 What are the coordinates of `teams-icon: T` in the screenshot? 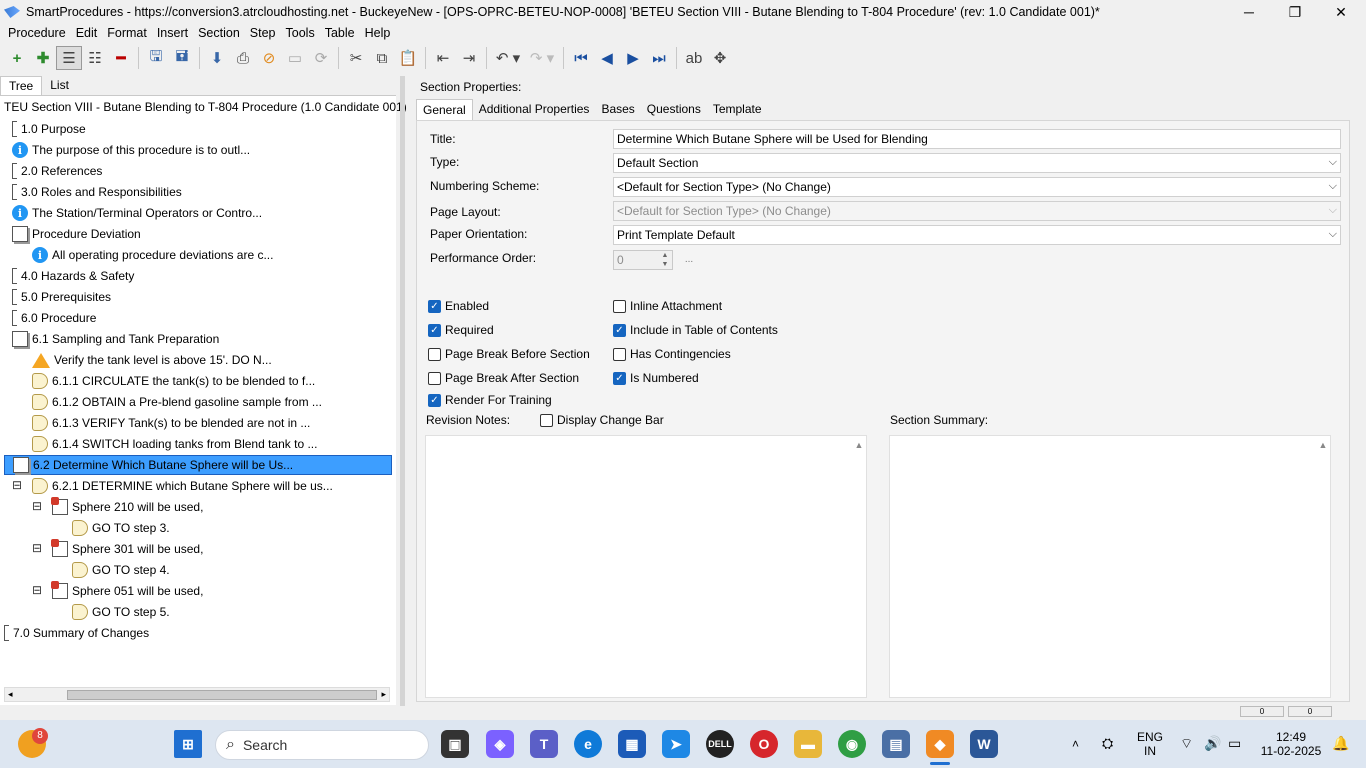 It's located at (544, 744).